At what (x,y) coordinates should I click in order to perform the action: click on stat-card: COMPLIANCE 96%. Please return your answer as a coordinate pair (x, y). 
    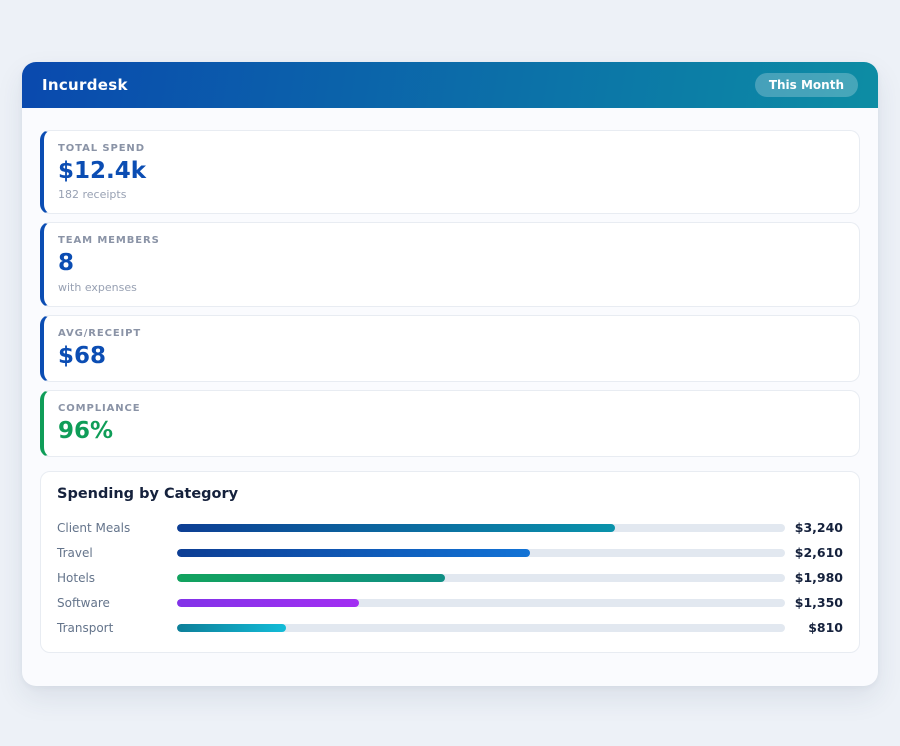
    Looking at the image, I should click on (450, 423).